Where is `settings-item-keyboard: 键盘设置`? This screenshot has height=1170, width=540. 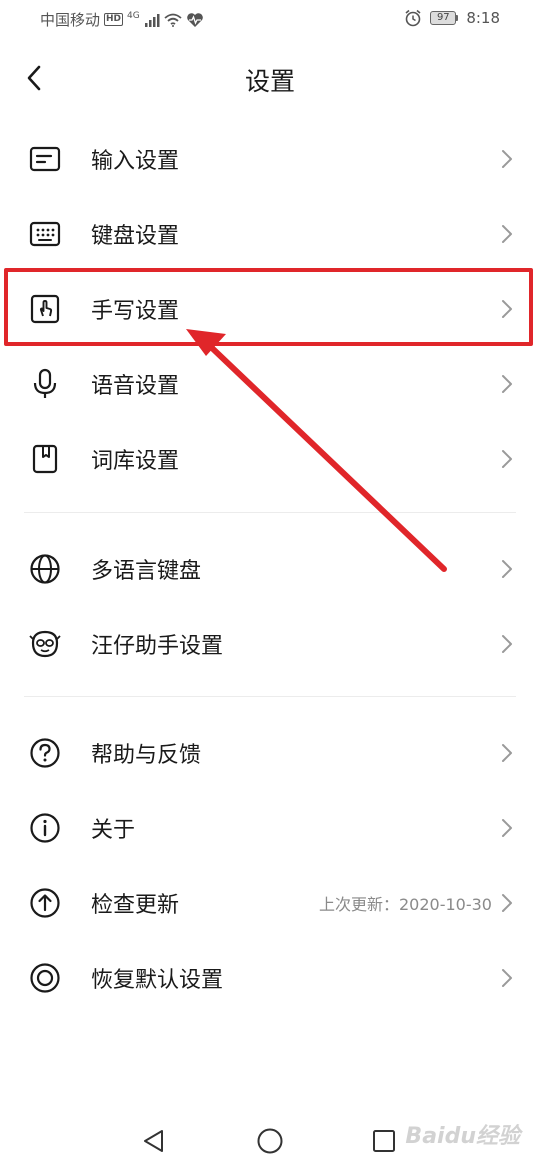 settings-item-keyboard: 键盘设置 is located at coordinates (270, 233).